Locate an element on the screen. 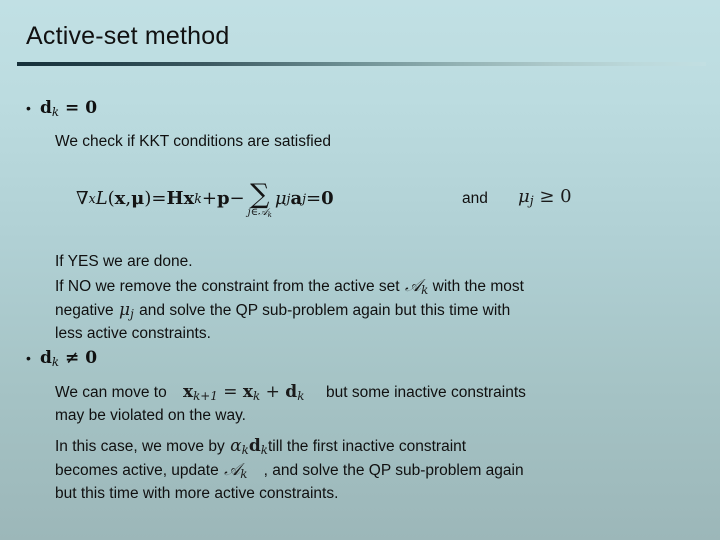  sum-index-text: j∈𝒜 is located at coordinates (257, 212).